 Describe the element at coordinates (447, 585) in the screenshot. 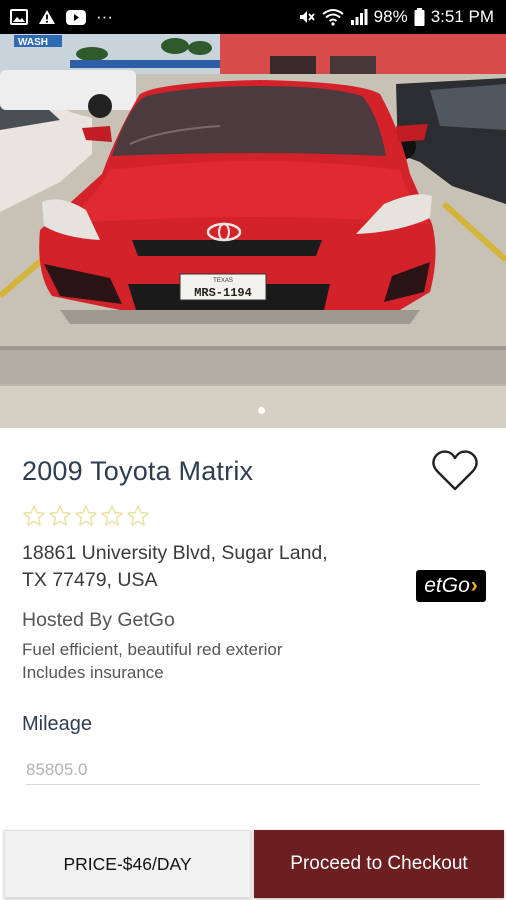

I see `host-logo-text: etGo` at that location.